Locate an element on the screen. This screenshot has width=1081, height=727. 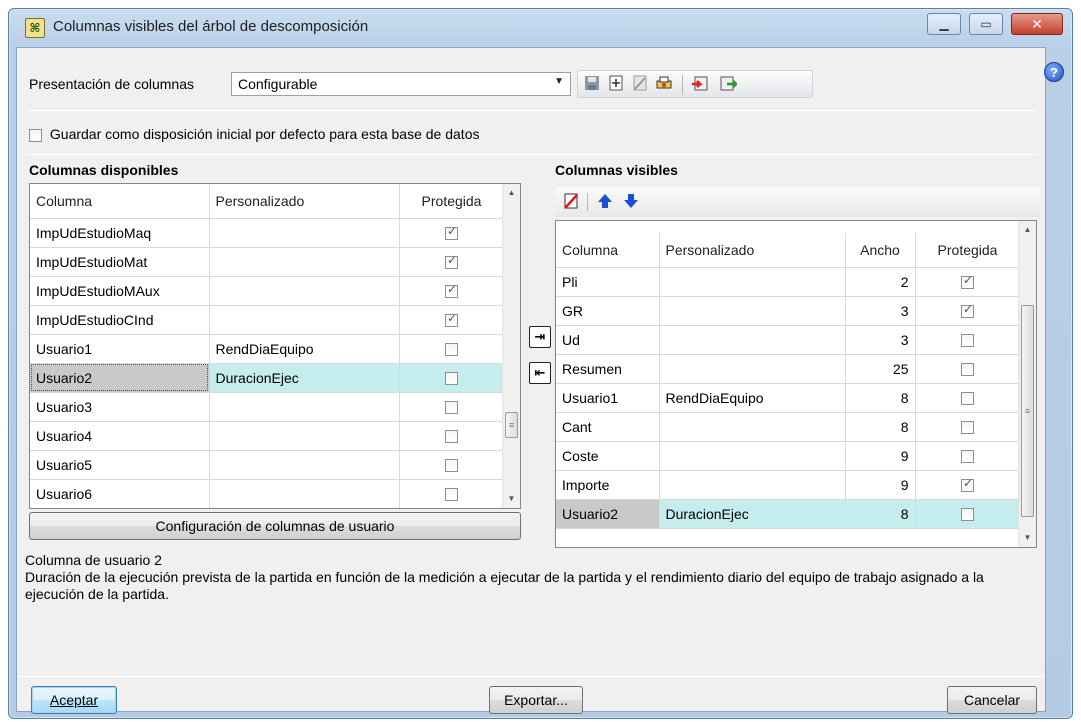
add-column-icon: ⇥ is located at coordinates (540, 337).